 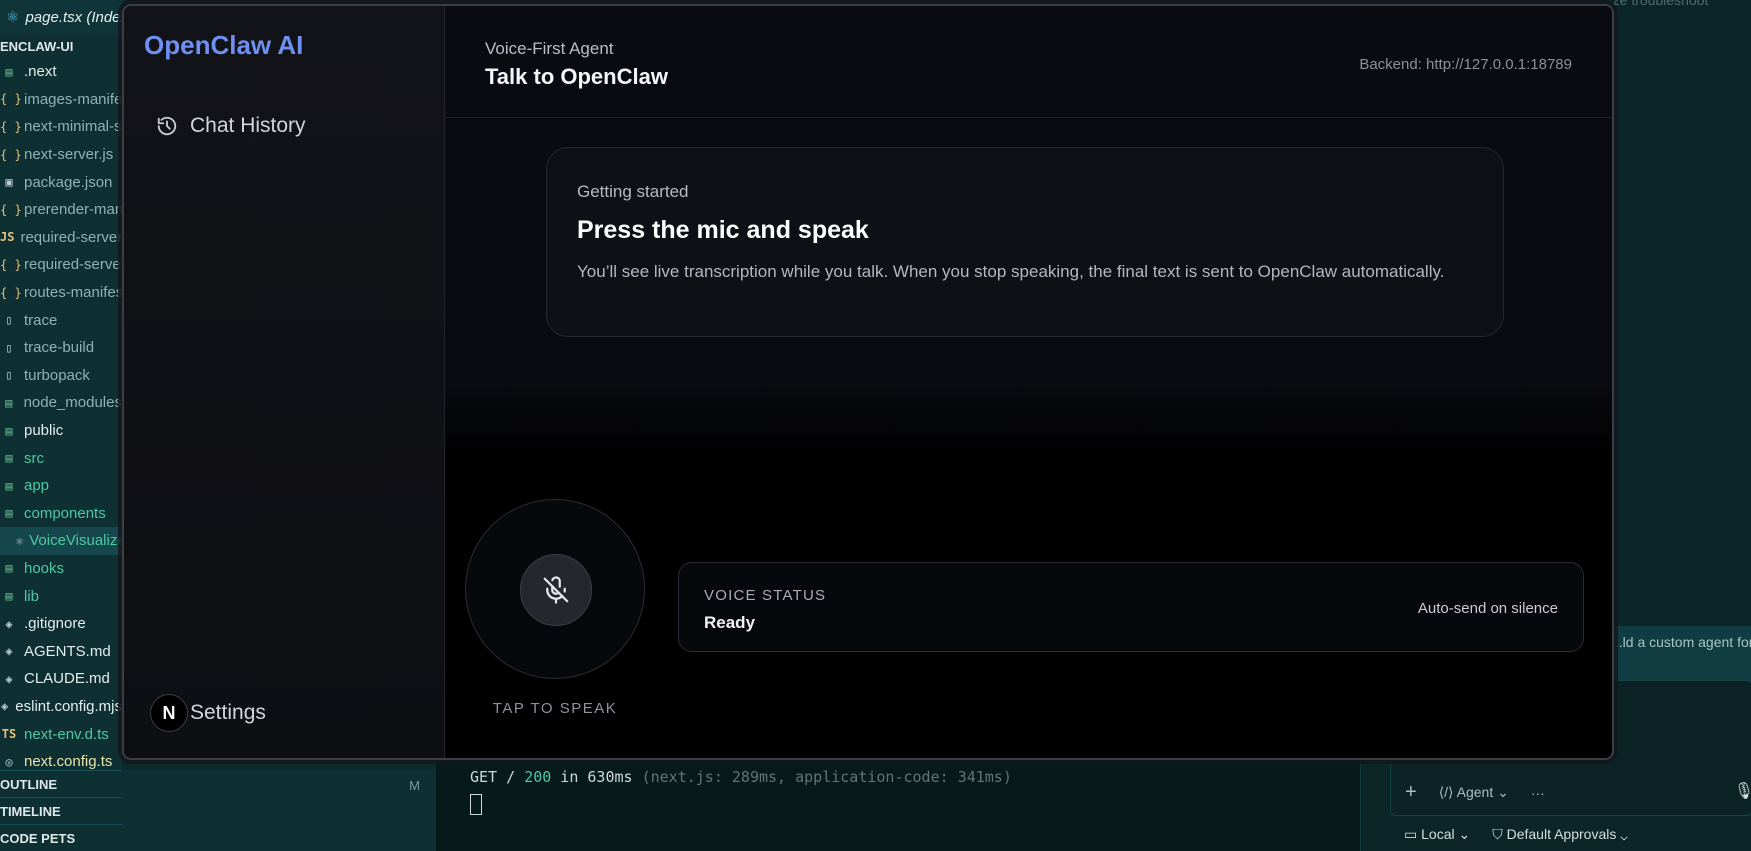 I want to click on tree-item-label: trace-build, so click(x=59, y=348).